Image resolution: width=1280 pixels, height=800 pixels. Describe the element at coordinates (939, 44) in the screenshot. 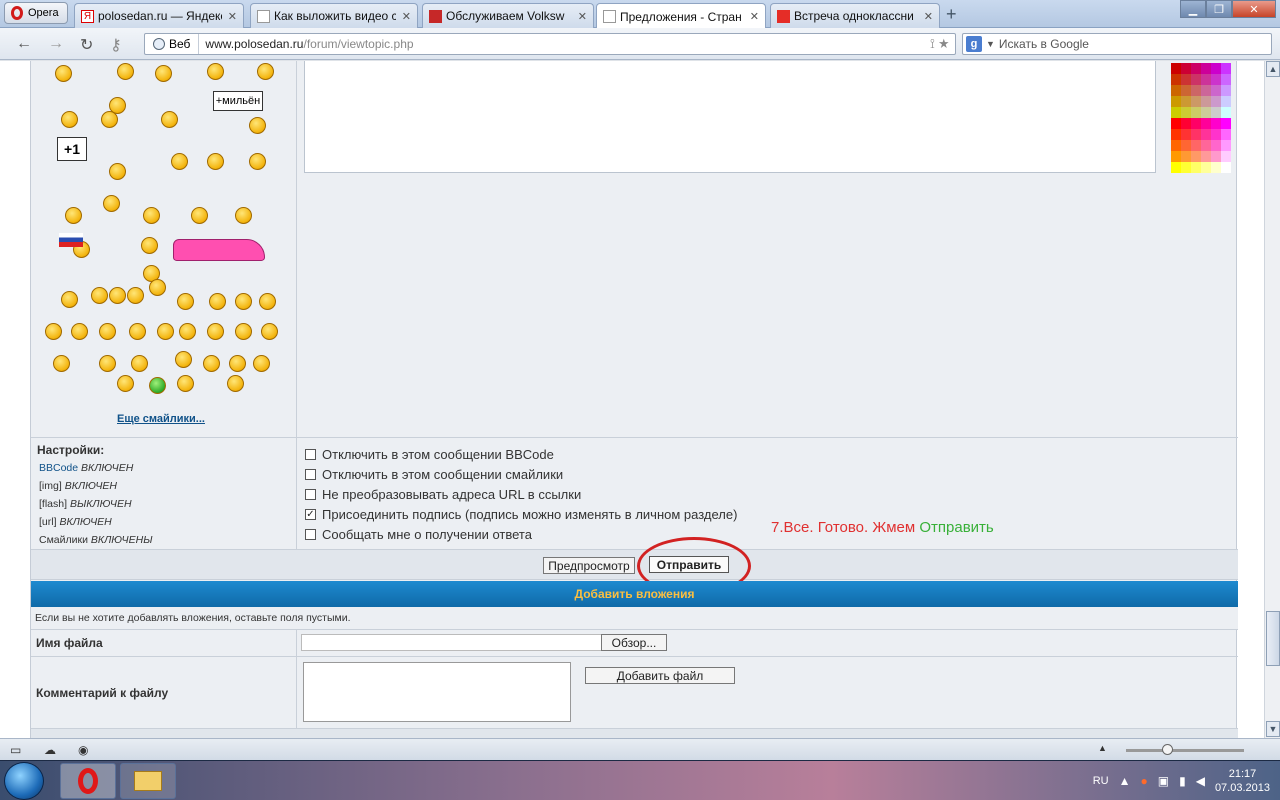

I see `rss-star-icons: ⟟ ★` at that location.